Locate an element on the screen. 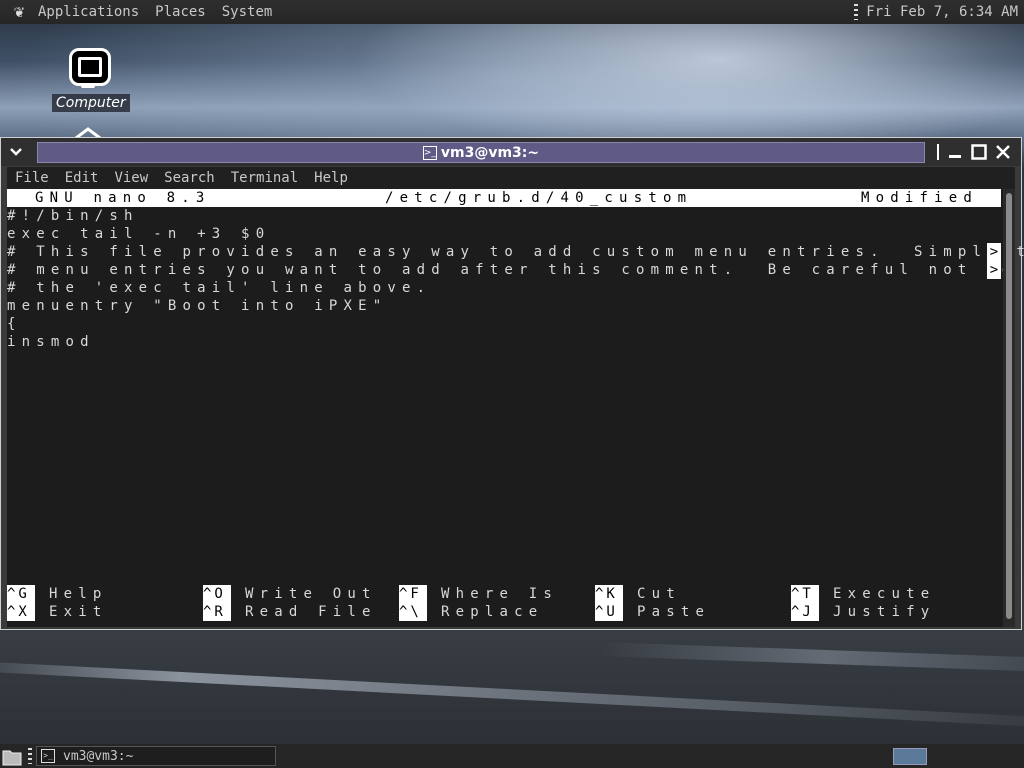 The image size is (1024, 768). shortcut-label: Help is located at coordinates (78, 594).